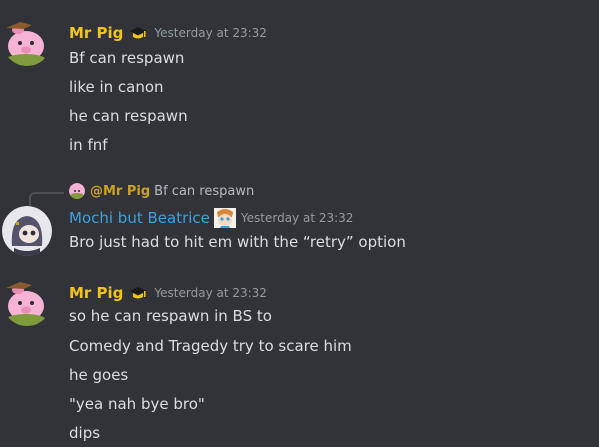  What do you see at coordinates (128, 116) in the screenshot?
I see `message-line: he can respawn` at bounding box center [128, 116].